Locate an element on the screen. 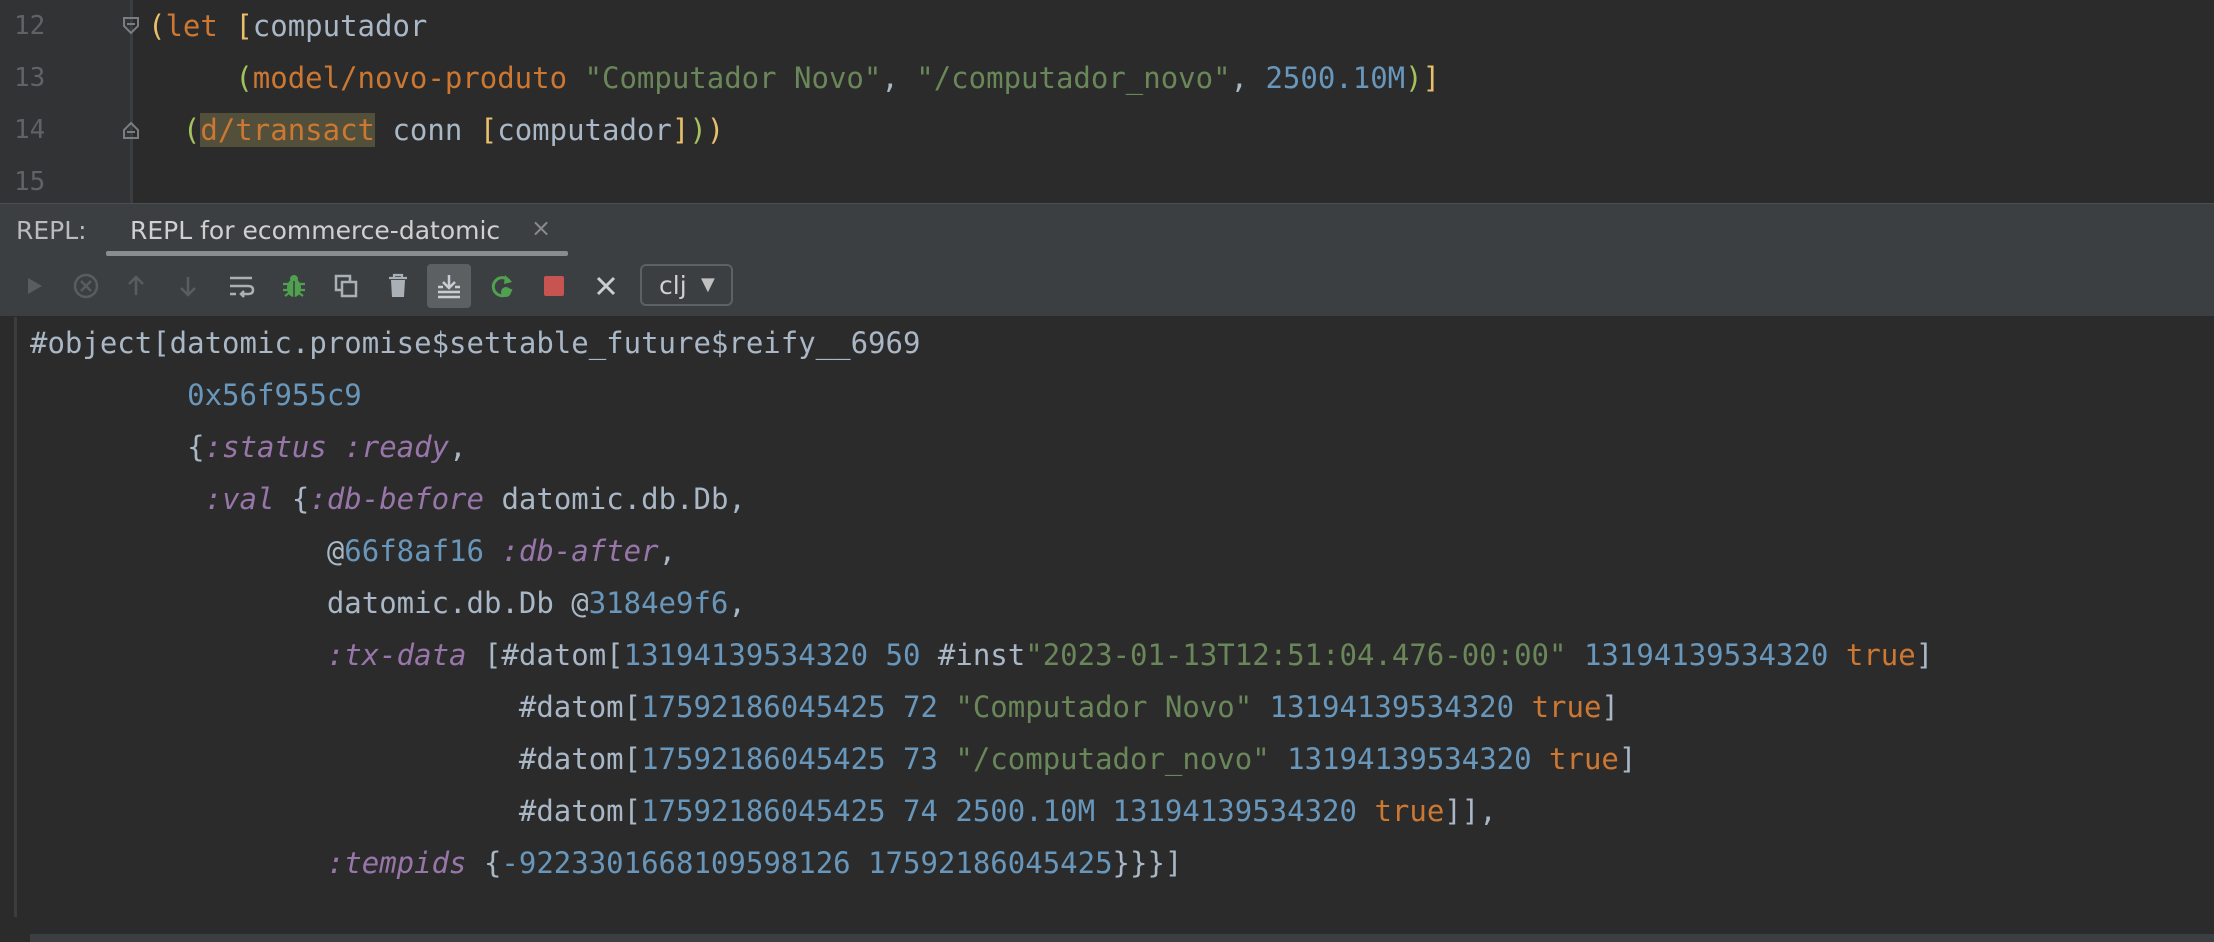  interrupt-icon is located at coordinates (86, 286).